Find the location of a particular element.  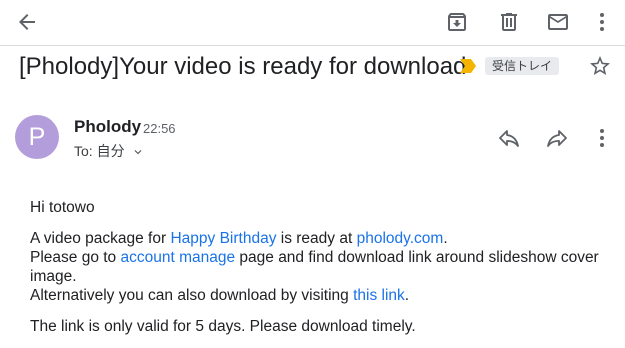

body-text: Please go to is located at coordinates (75, 257).